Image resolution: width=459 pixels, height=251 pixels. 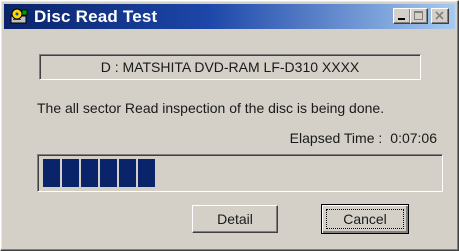 What do you see at coordinates (336, 138) in the screenshot?
I see `elapsed-label: Elapsed Time :` at bounding box center [336, 138].